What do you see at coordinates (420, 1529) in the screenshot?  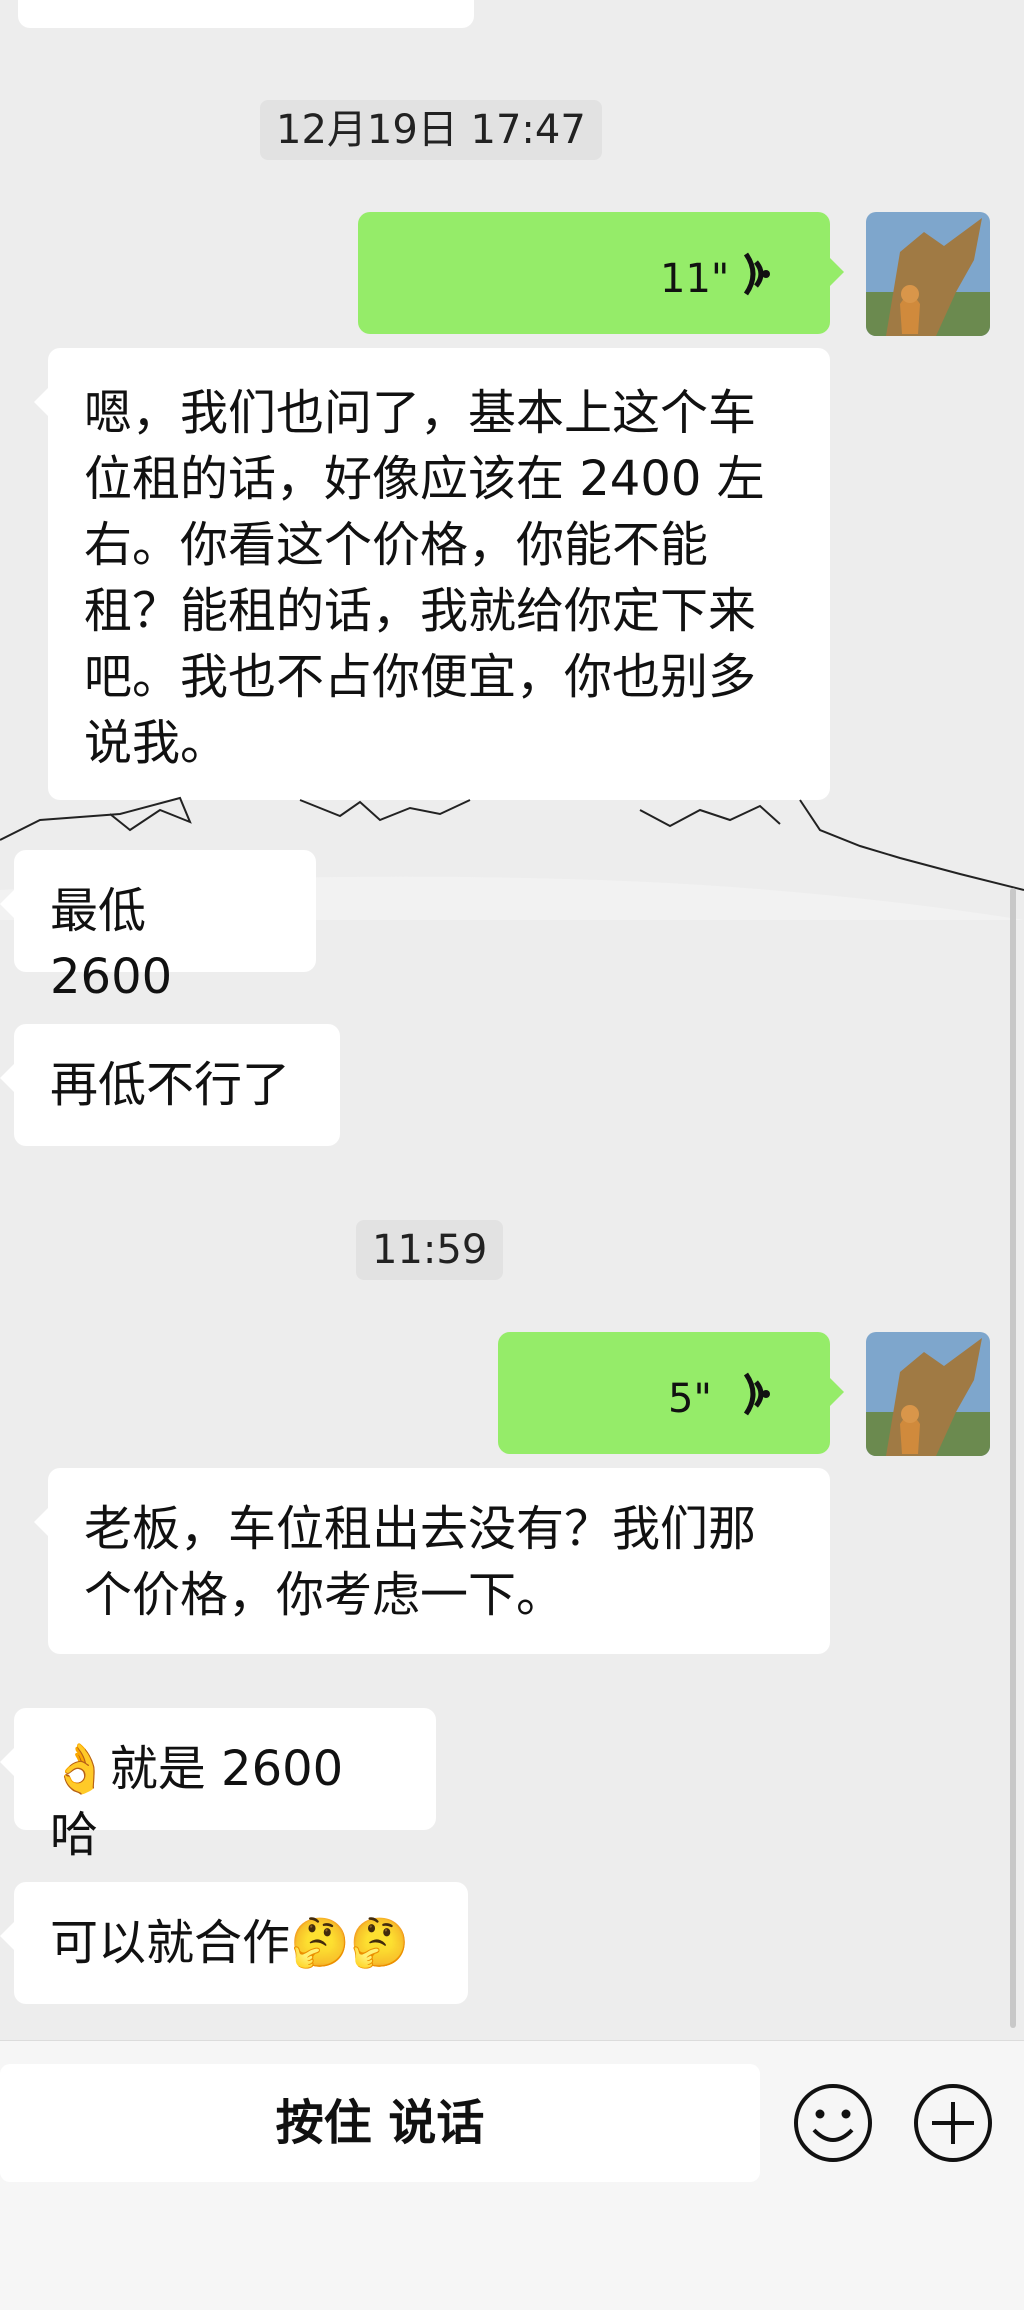 I see `message-line: 老板，车位租出去没有？我们那` at bounding box center [420, 1529].